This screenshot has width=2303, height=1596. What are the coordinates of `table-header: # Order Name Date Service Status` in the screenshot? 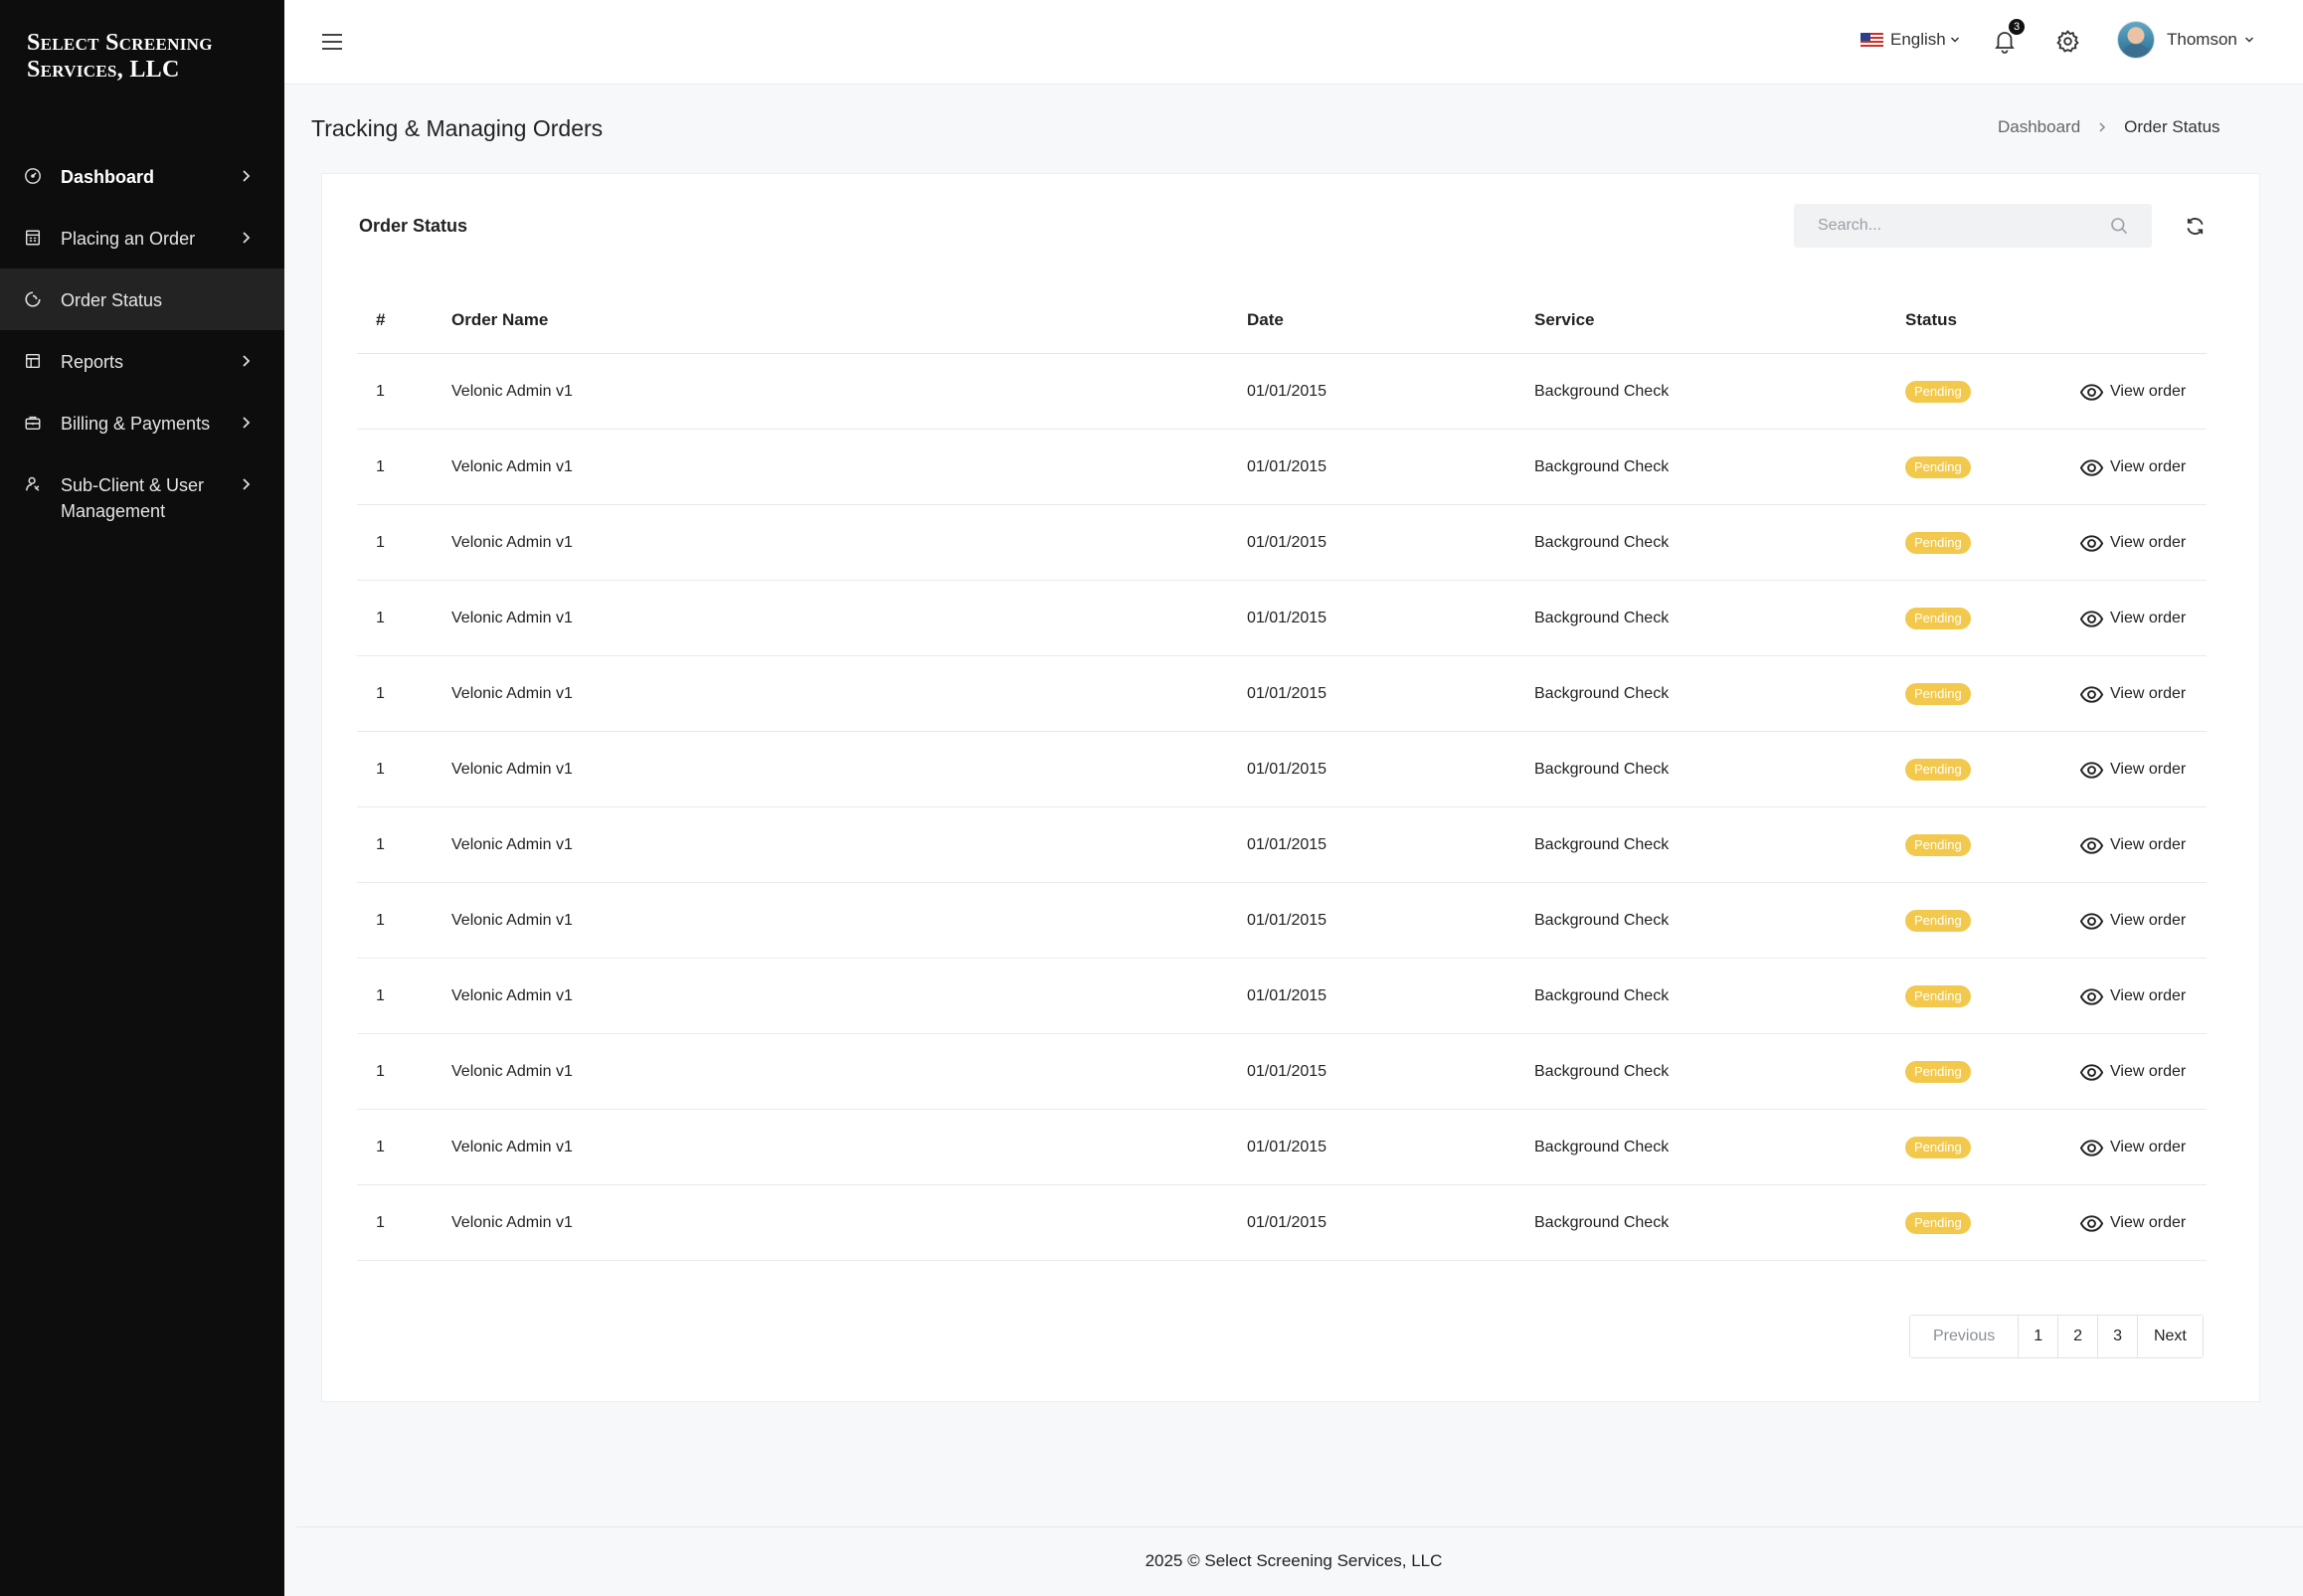 It's located at (1282, 320).